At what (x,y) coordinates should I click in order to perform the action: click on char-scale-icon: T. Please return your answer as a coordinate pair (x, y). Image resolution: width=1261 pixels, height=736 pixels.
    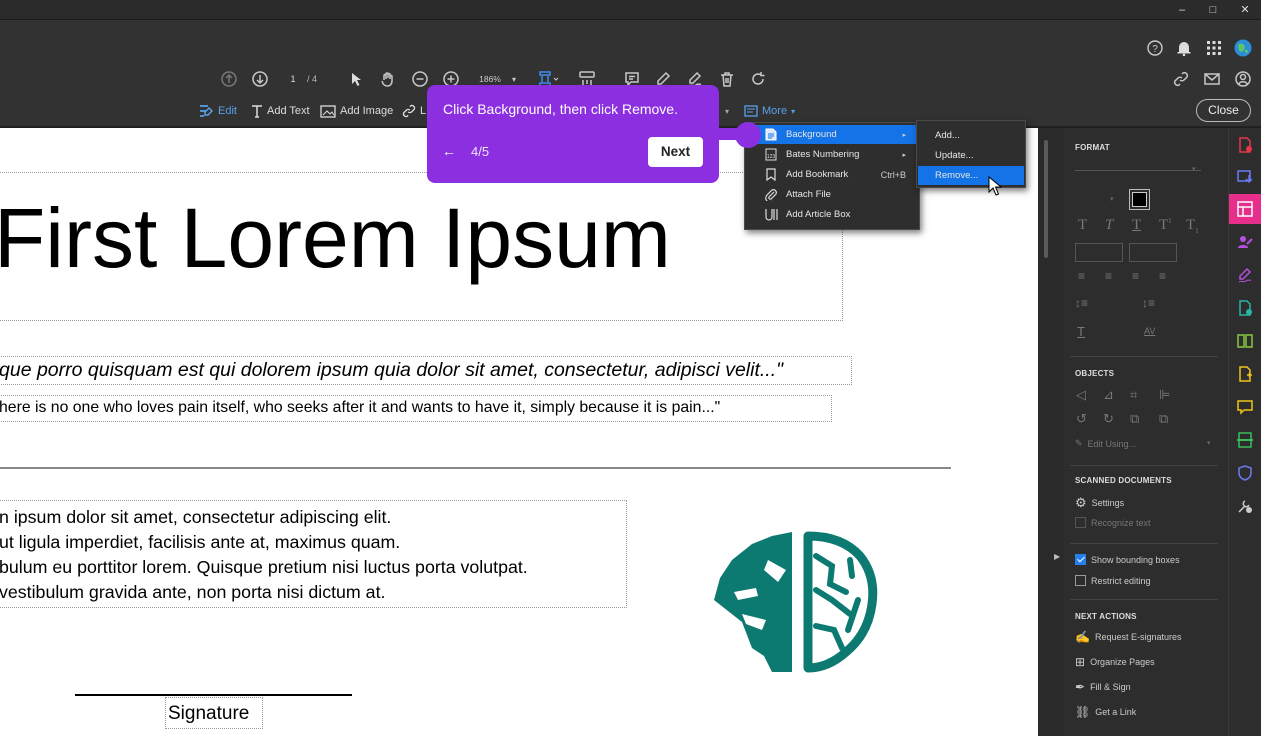
    Looking at the image, I should click on (1081, 331).